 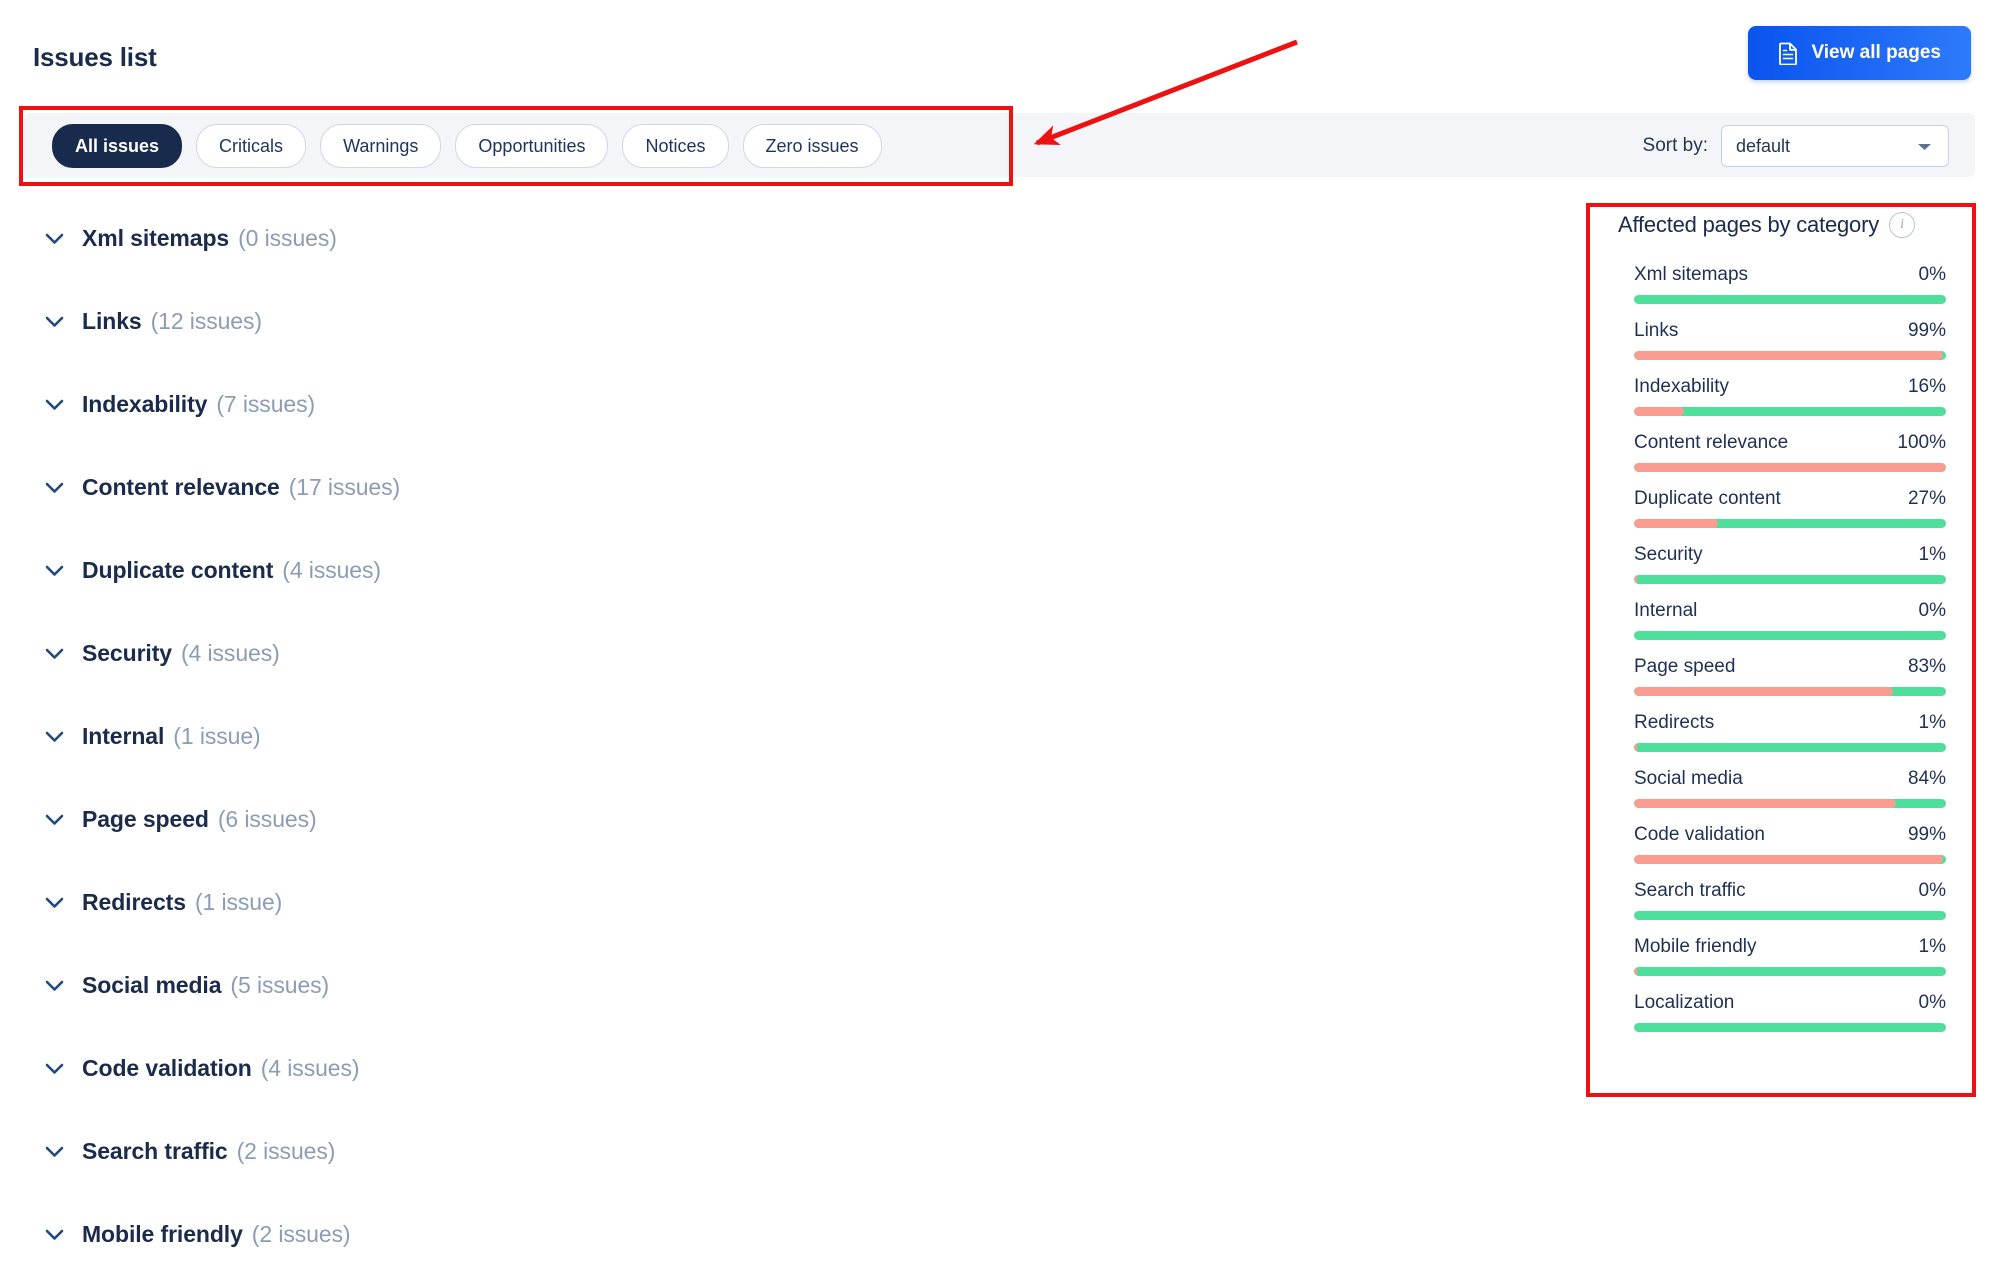 I want to click on issue-row: Indexability (7 issues), so click(x=780, y=404).